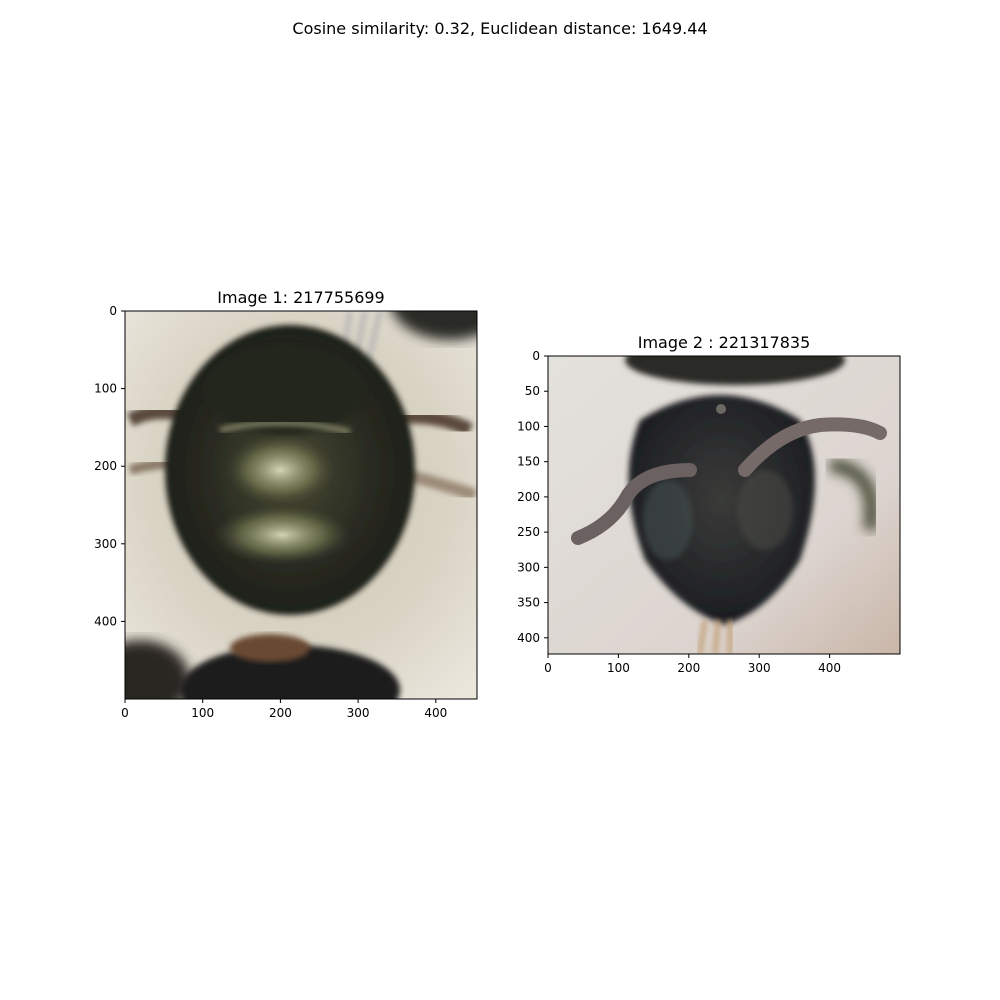 This screenshot has height=1000, width=1000. Describe the element at coordinates (280, 713) in the screenshot. I see `subplot-1-xtick-label-2: 200` at that location.